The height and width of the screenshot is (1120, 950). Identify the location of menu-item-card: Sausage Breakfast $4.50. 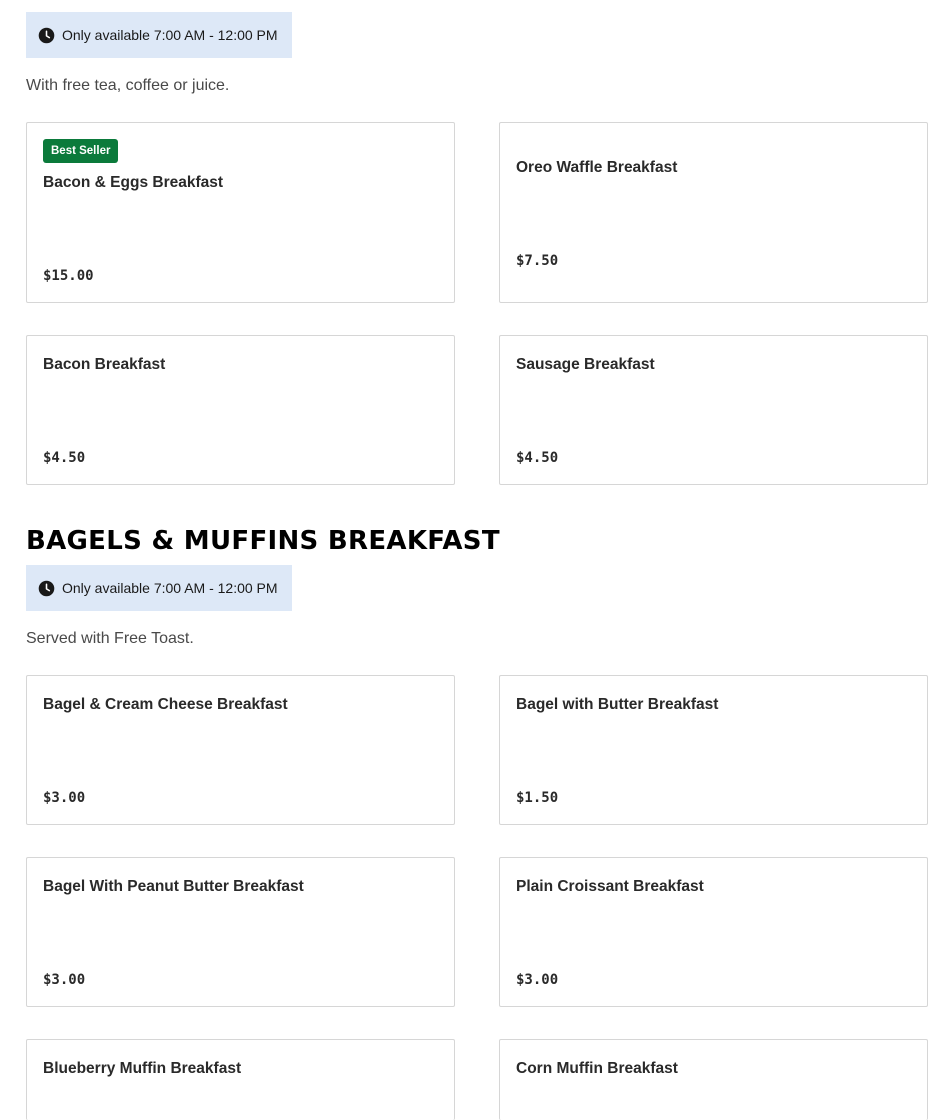
(713, 410).